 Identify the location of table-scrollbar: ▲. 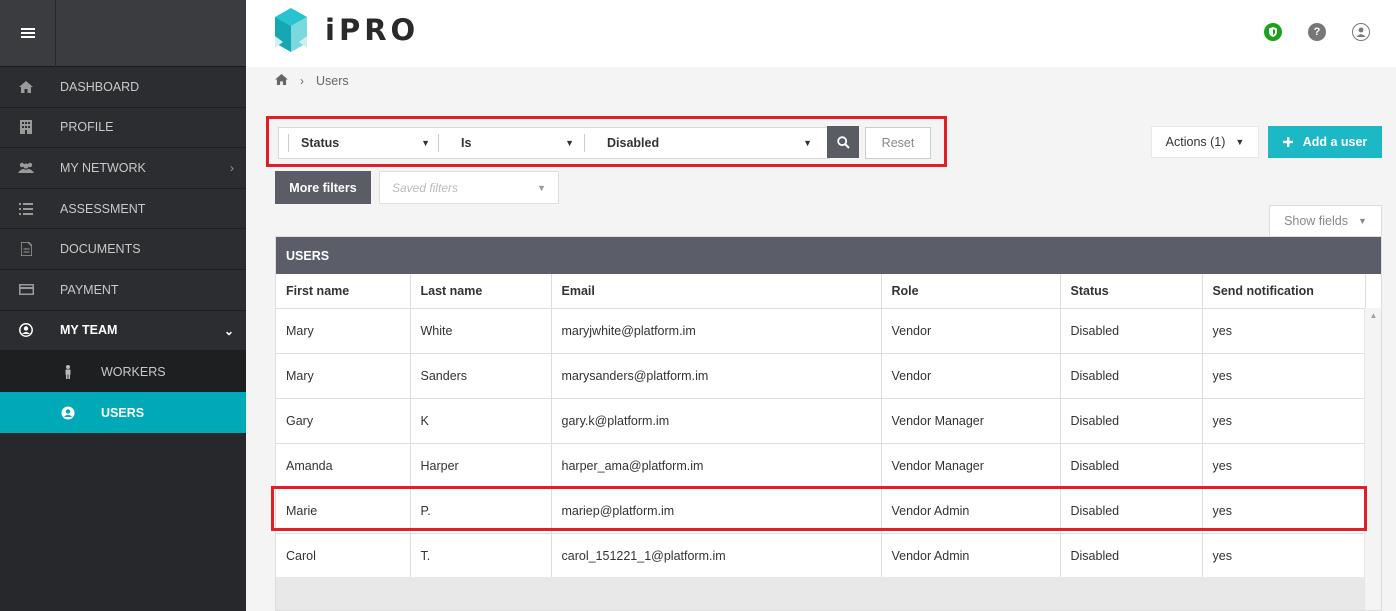
(1372, 459).